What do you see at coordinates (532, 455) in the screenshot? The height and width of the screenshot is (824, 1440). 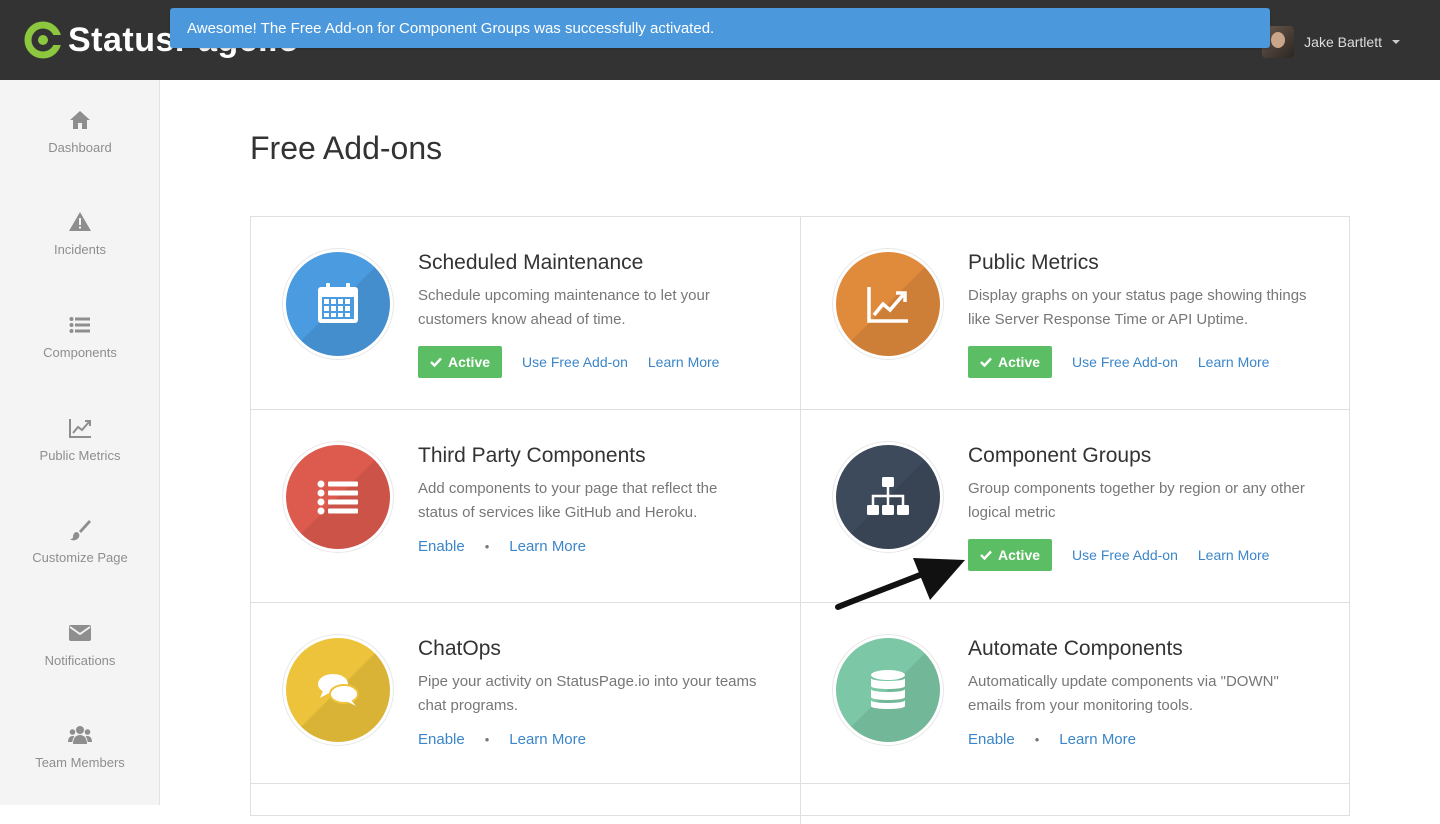 I see `addon-title: Third Party Components` at bounding box center [532, 455].